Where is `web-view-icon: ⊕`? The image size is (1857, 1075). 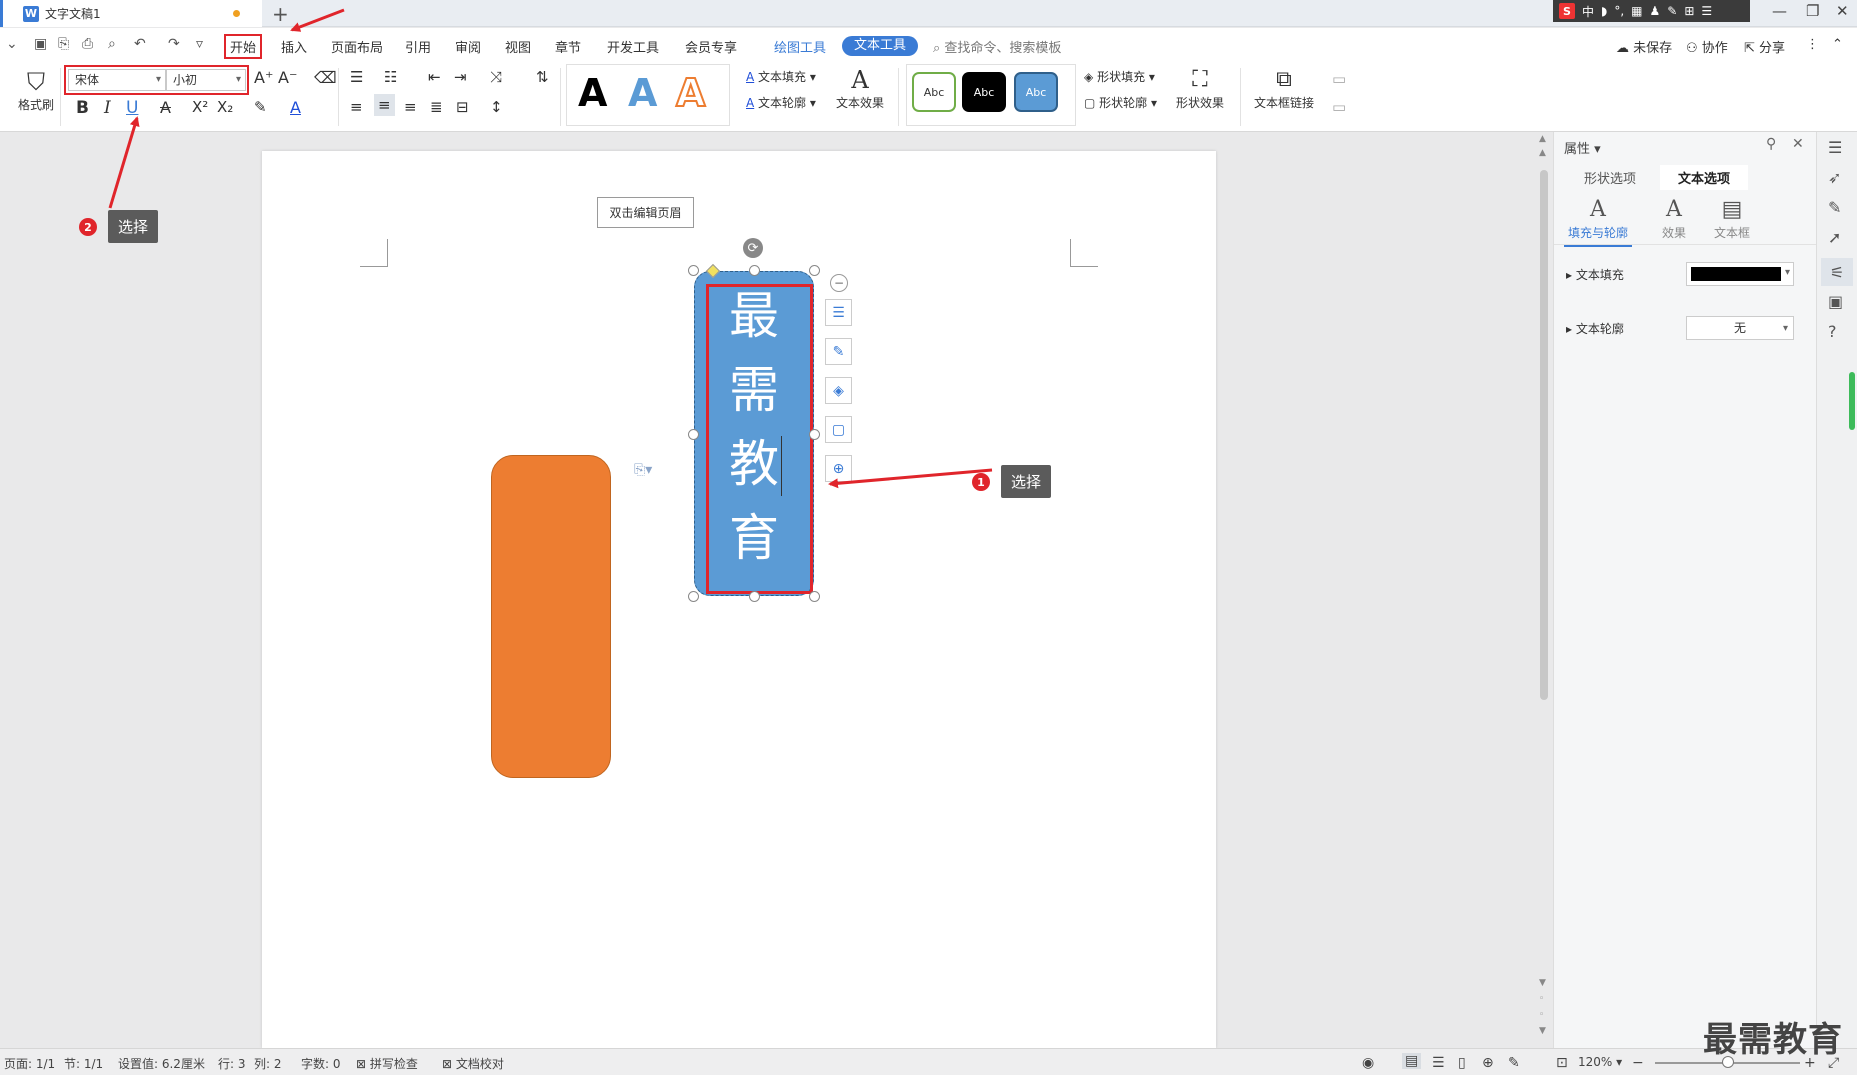 web-view-icon: ⊕ is located at coordinates (1488, 1063).